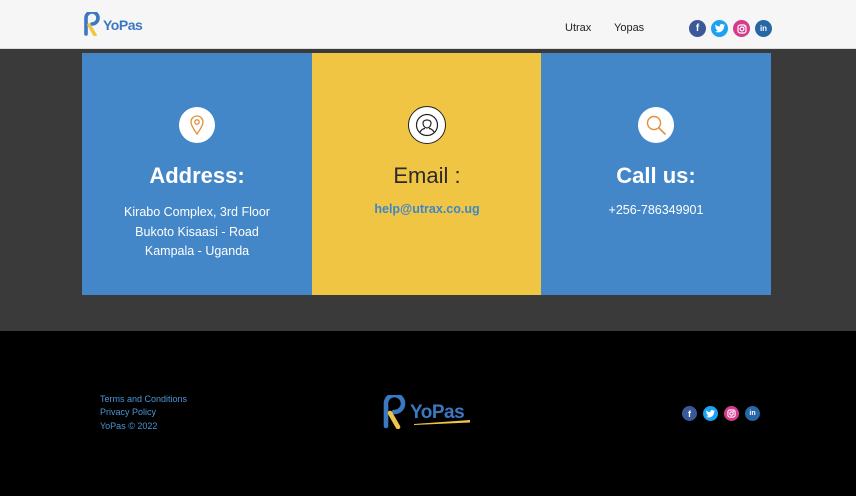 The width and height of the screenshot is (856, 496). I want to click on call-title: Call us:, so click(656, 175).